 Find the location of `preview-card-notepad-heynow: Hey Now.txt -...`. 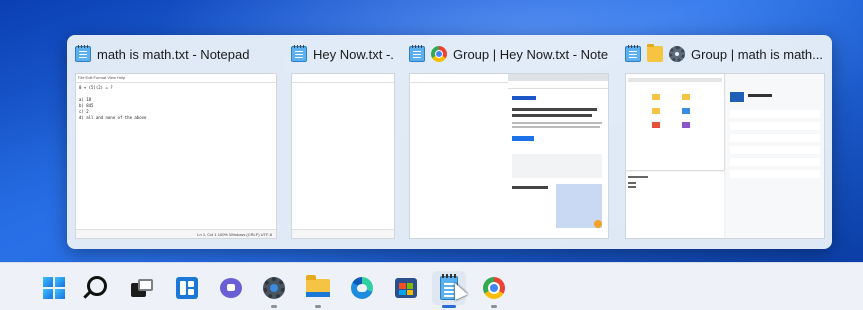

preview-card-notepad-heynow: Hey Now.txt -... is located at coordinates (343, 142).